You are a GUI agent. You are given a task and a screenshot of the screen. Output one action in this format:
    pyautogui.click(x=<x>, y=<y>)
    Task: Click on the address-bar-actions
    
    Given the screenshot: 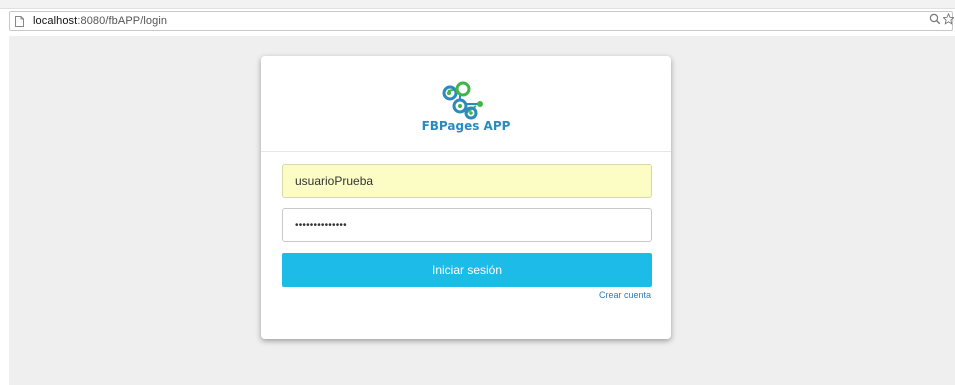 What is the action you would take?
    pyautogui.click(x=942, y=21)
    